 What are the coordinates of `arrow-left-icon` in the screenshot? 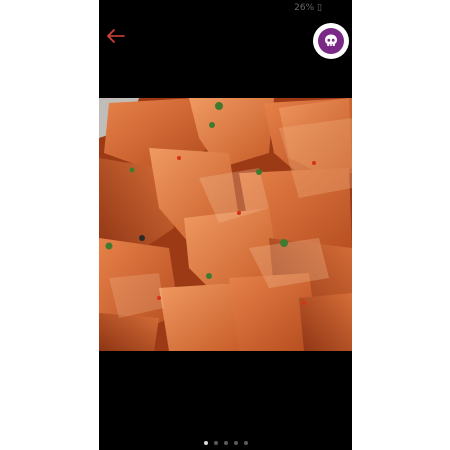 It's located at (116, 36).